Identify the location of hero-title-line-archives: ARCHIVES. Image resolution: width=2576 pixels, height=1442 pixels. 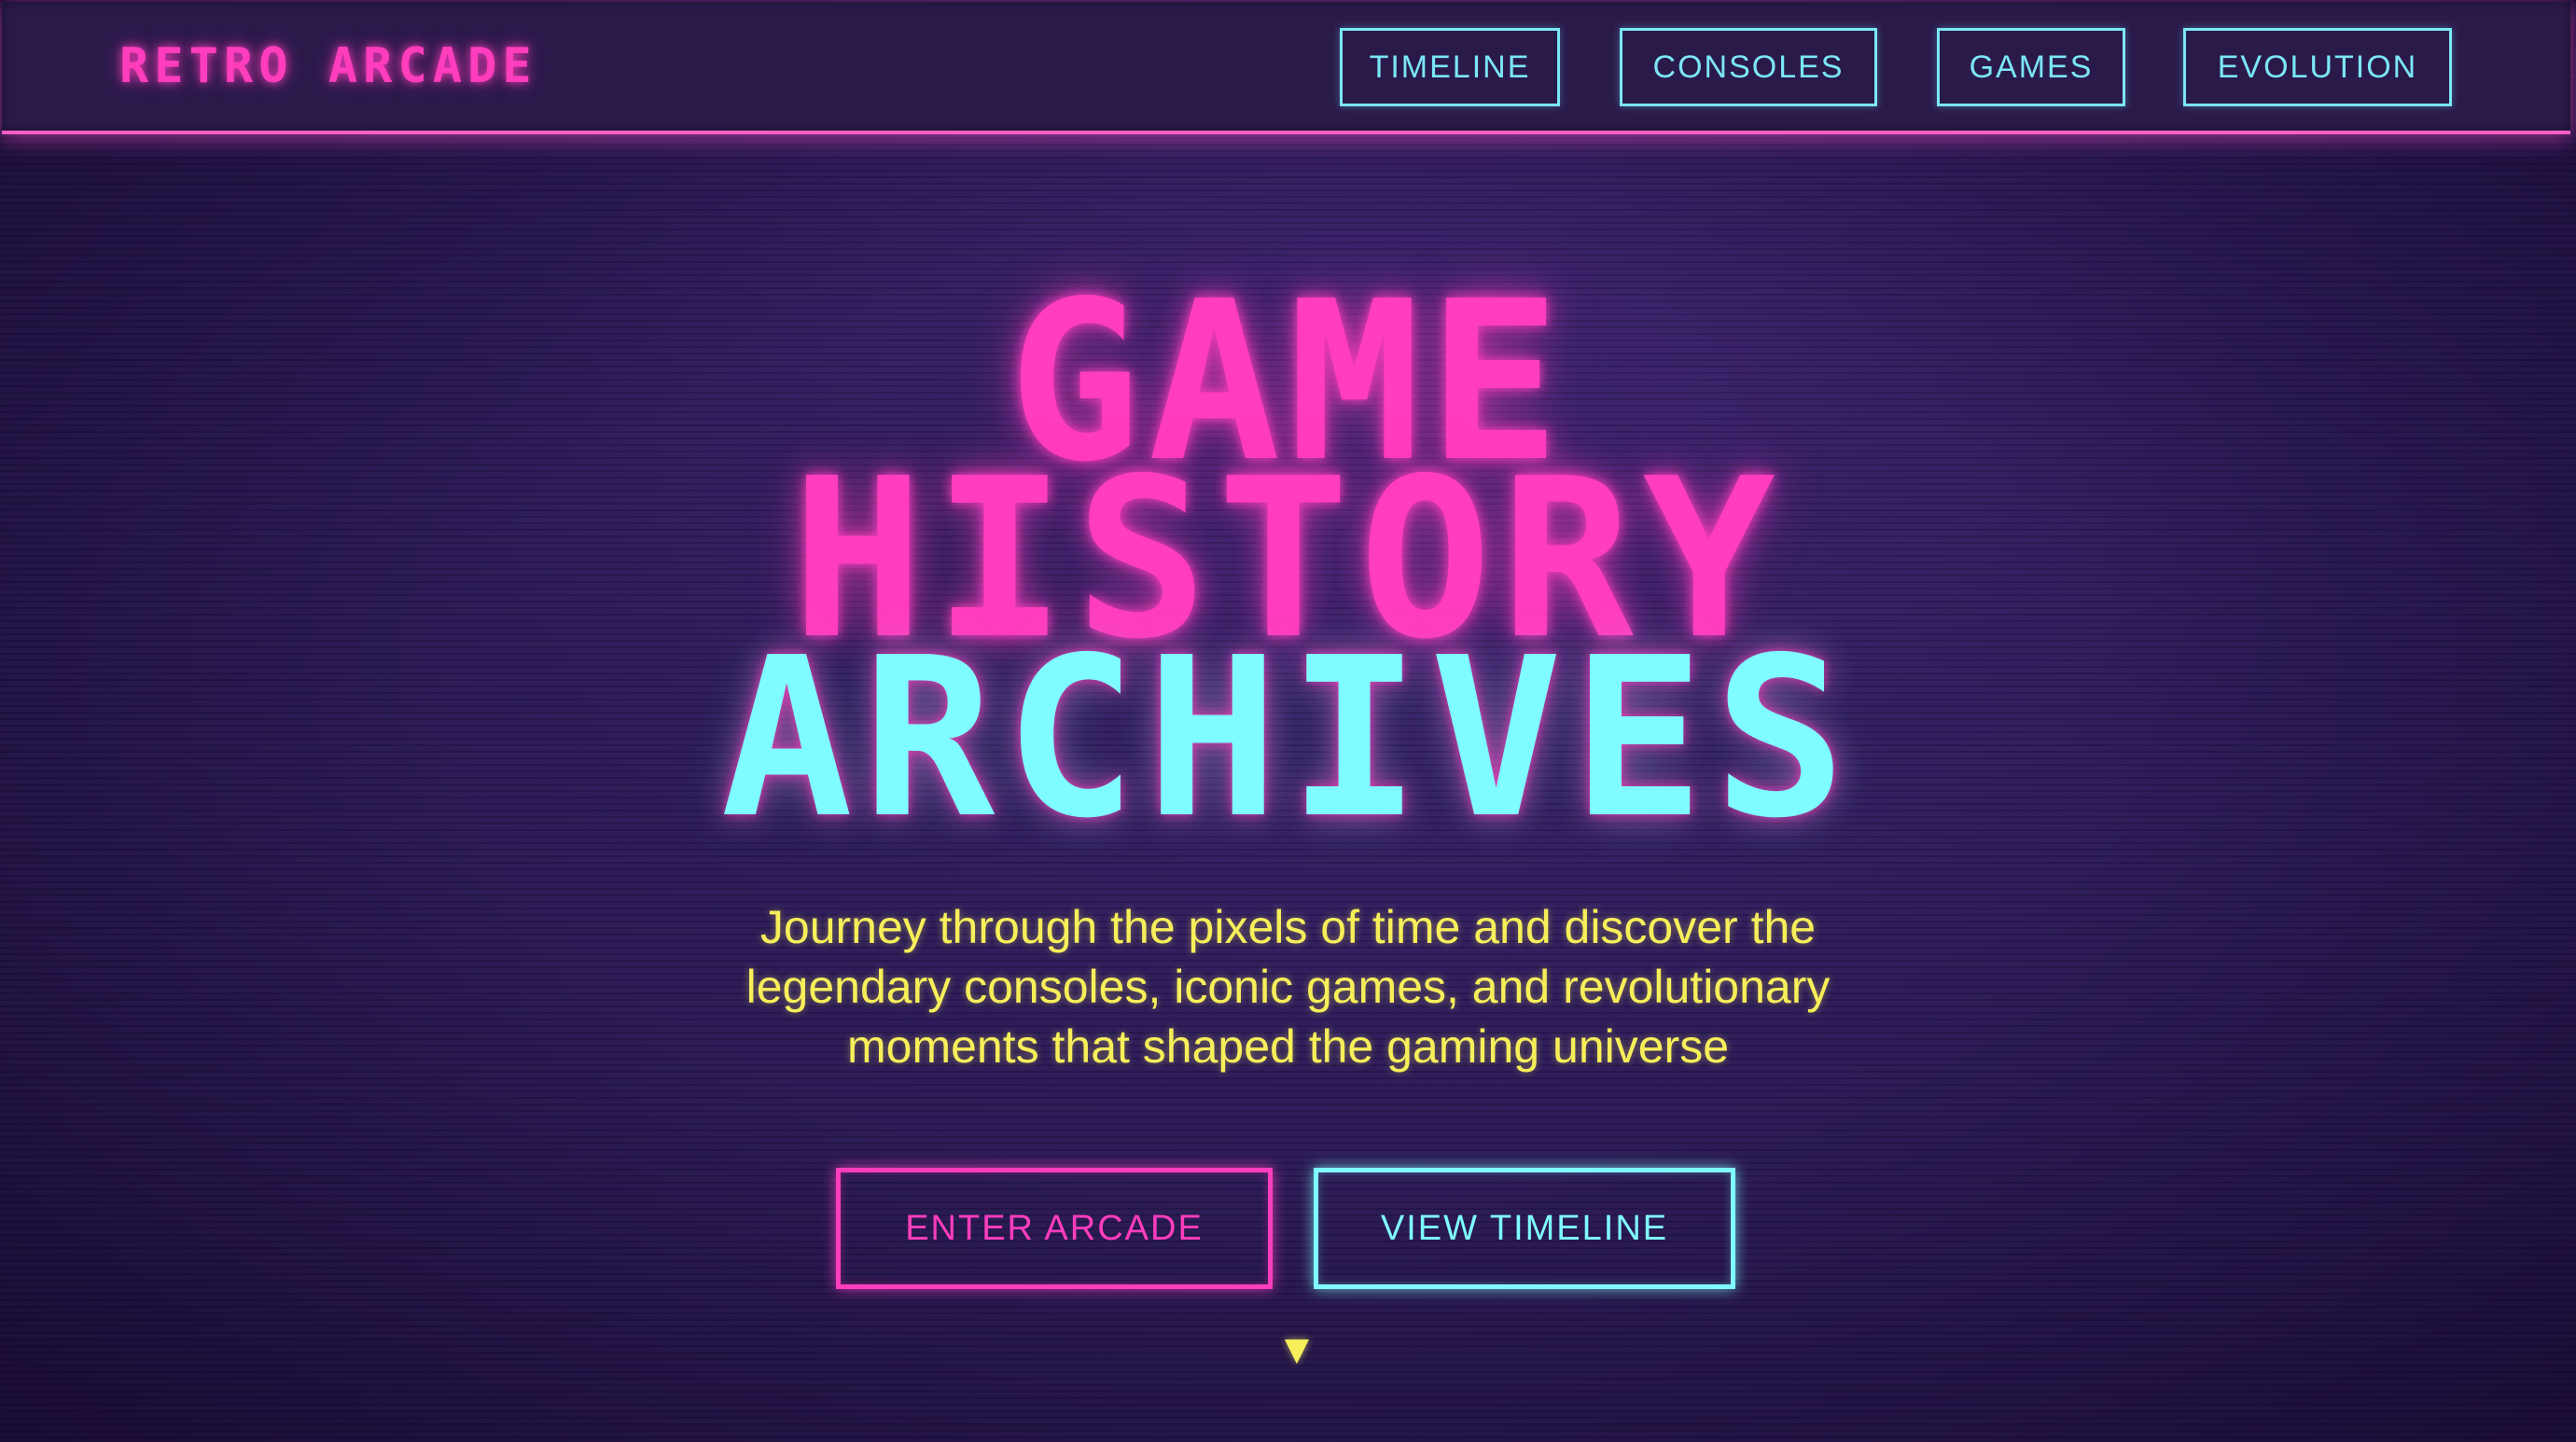
(1288, 738).